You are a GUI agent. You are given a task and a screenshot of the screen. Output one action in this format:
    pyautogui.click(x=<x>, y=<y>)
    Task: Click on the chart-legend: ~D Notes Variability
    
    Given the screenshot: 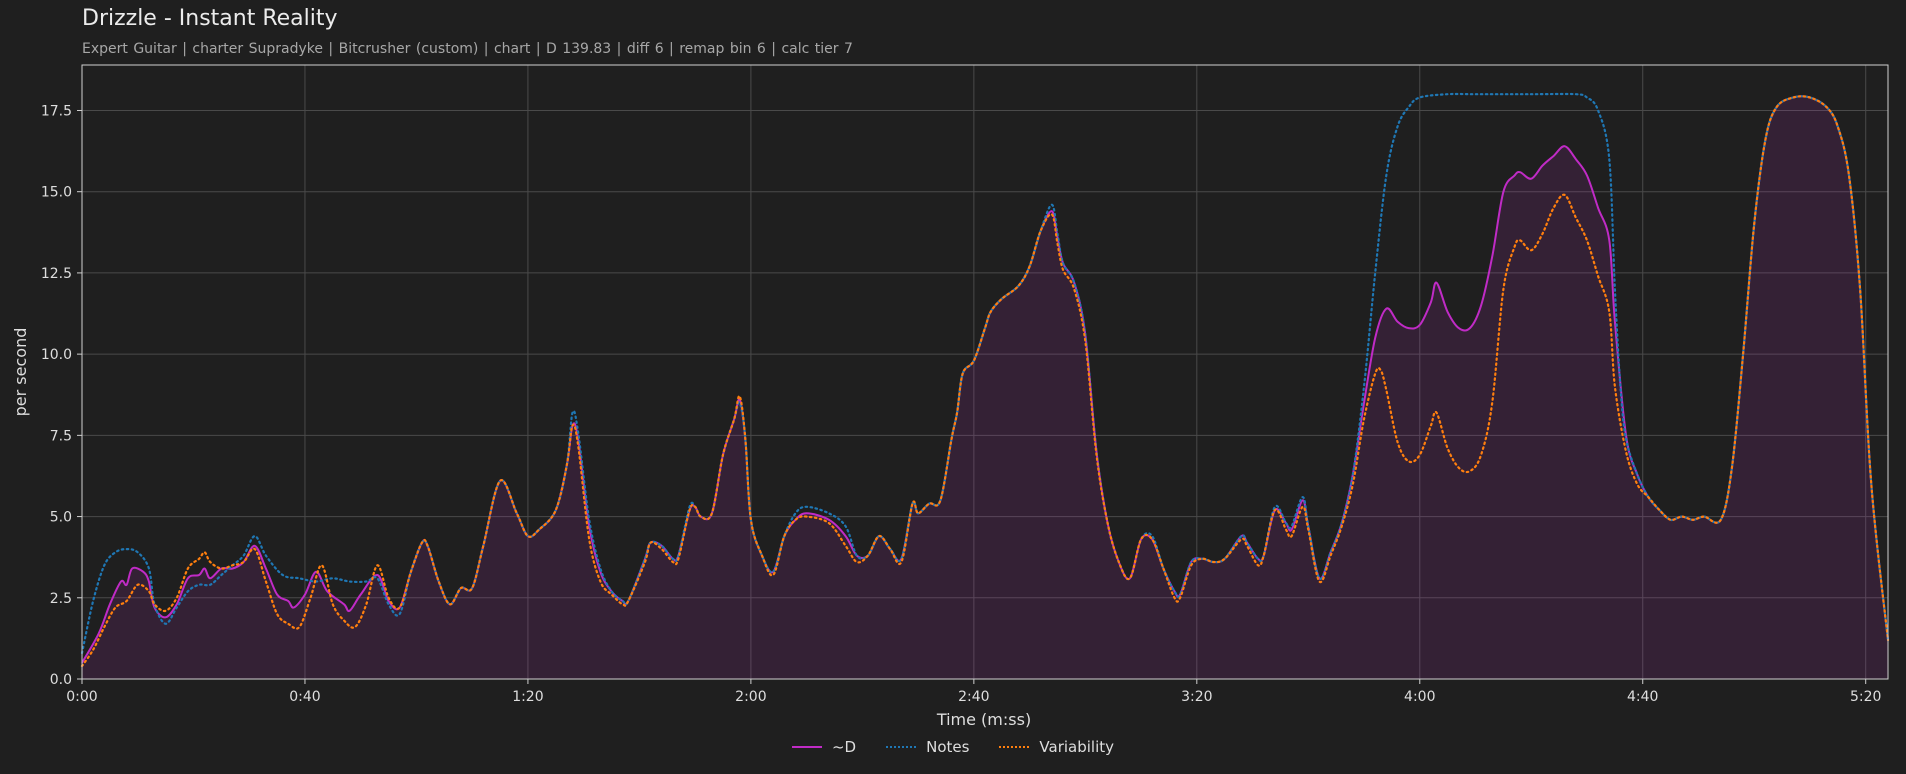 What is the action you would take?
    pyautogui.click(x=953, y=747)
    